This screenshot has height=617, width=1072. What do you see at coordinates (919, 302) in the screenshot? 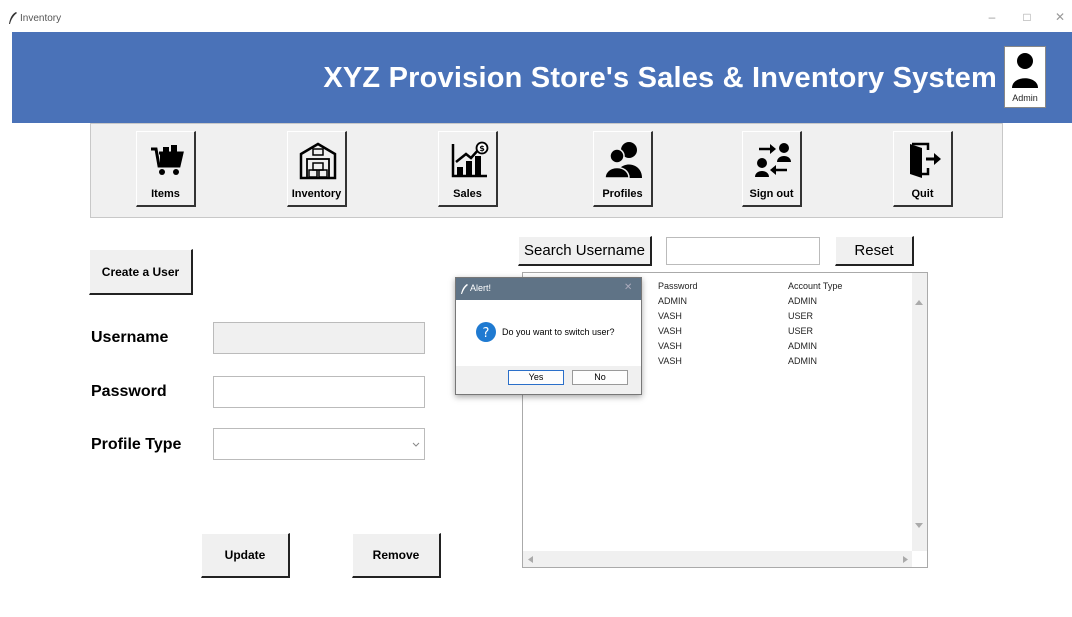
I see `scroll-up-icon` at bounding box center [919, 302].